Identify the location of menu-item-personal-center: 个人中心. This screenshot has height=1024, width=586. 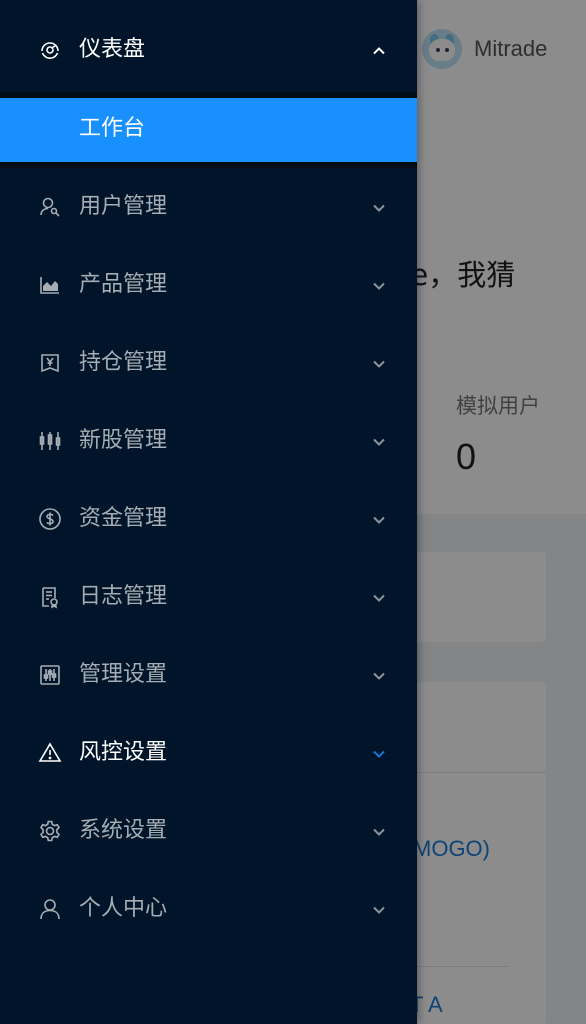
(208, 909).